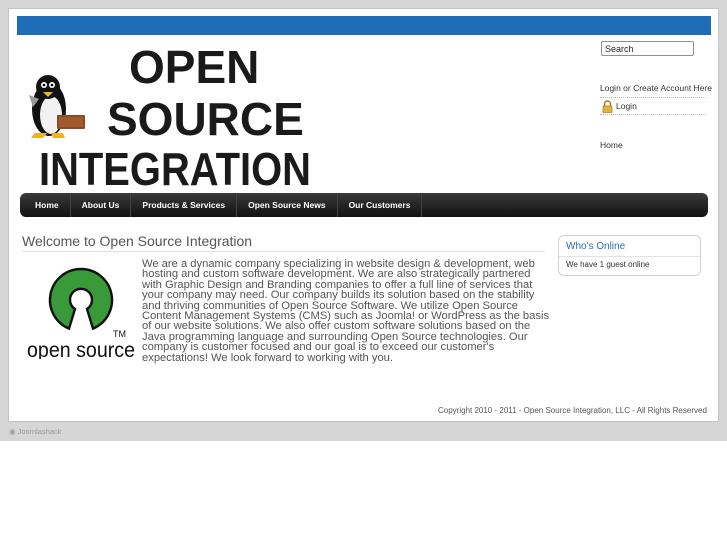 The height and width of the screenshot is (545, 727). What do you see at coordinates (119, 334) in the screenshot?
I see `trademark-mark: TM` at bounding box center [119, 334].